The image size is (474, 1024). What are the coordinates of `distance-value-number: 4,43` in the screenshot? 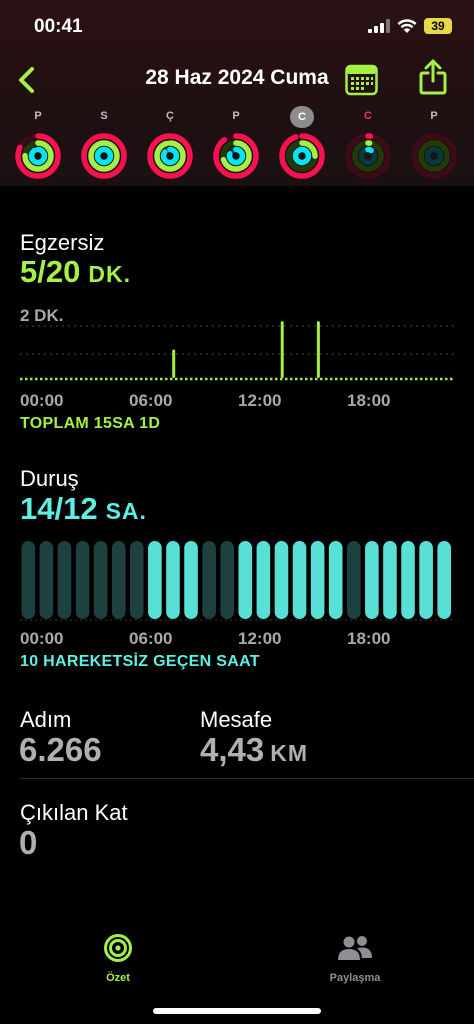 It's located at (232, 749).